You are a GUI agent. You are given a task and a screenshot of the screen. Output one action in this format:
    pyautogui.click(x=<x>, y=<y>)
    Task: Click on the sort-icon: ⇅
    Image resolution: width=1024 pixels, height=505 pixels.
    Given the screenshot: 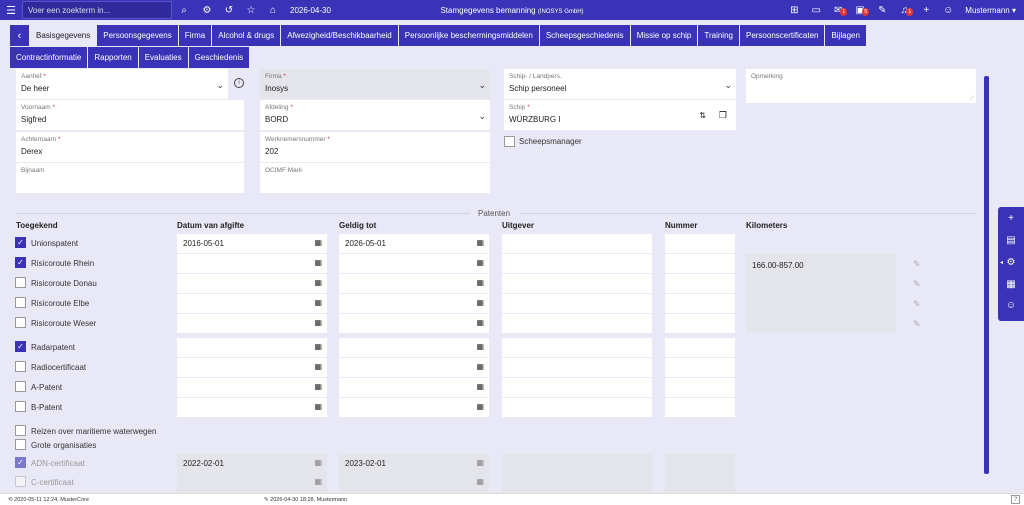 What is the action you would take?
    pyautogui.click(x=702, y=115)
    